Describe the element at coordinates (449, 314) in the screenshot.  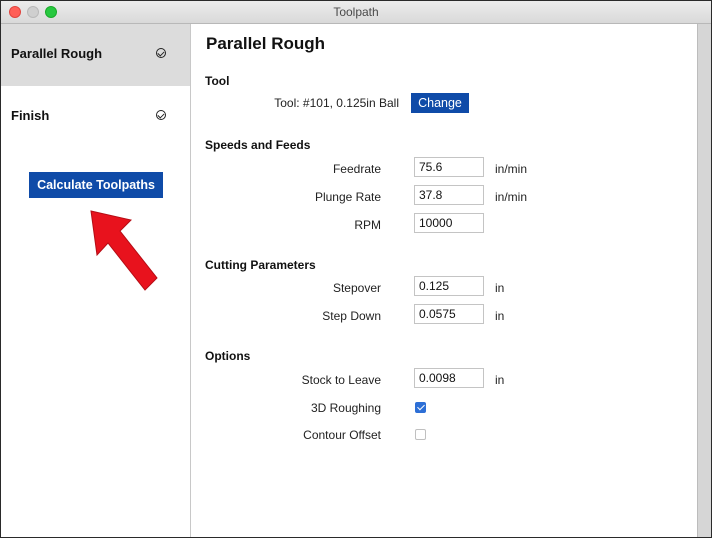
I see `step-down-input` at that location.